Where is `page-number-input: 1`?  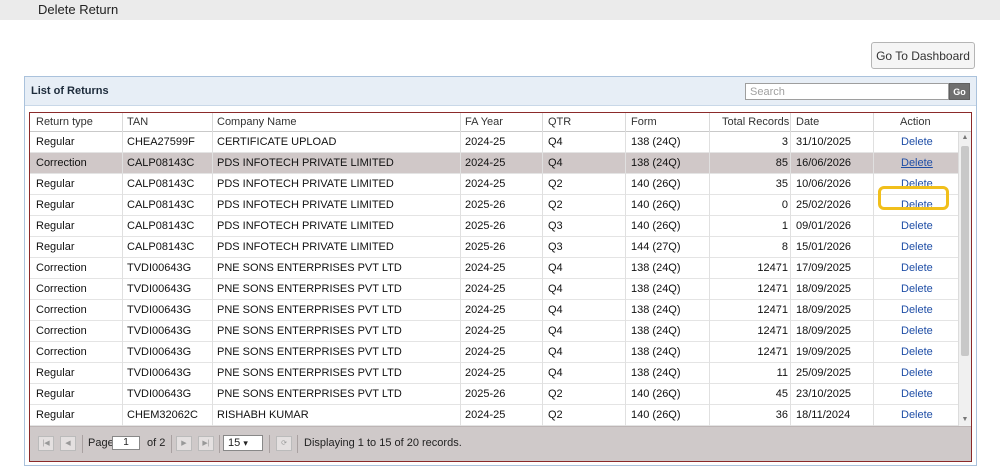
page-number-input: 1 is located at coordinates (126, 443).